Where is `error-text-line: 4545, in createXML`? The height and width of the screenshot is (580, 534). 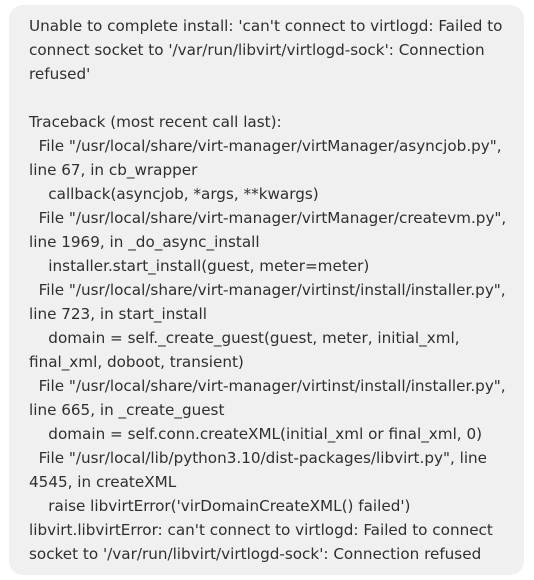 error-text-line: 4545, in createXML is located at coordinates (103, 482).